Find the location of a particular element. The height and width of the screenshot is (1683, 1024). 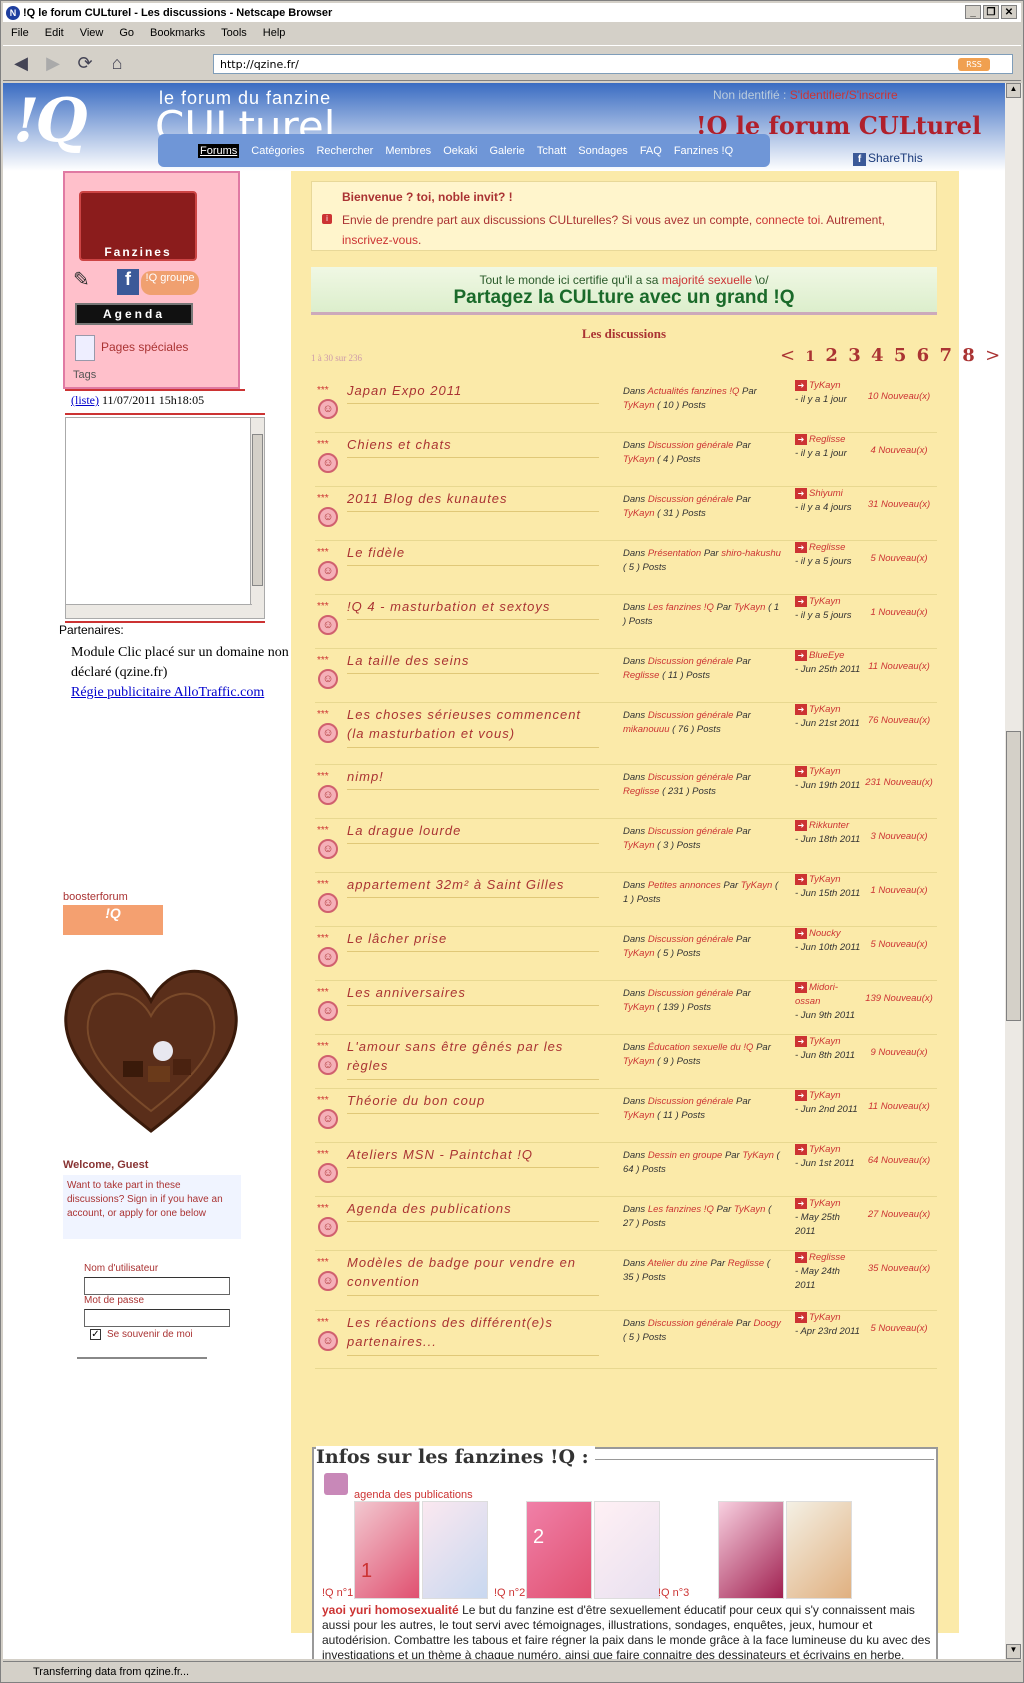

topic-title: Le lâcher prise is located at coordinates (472, 938).